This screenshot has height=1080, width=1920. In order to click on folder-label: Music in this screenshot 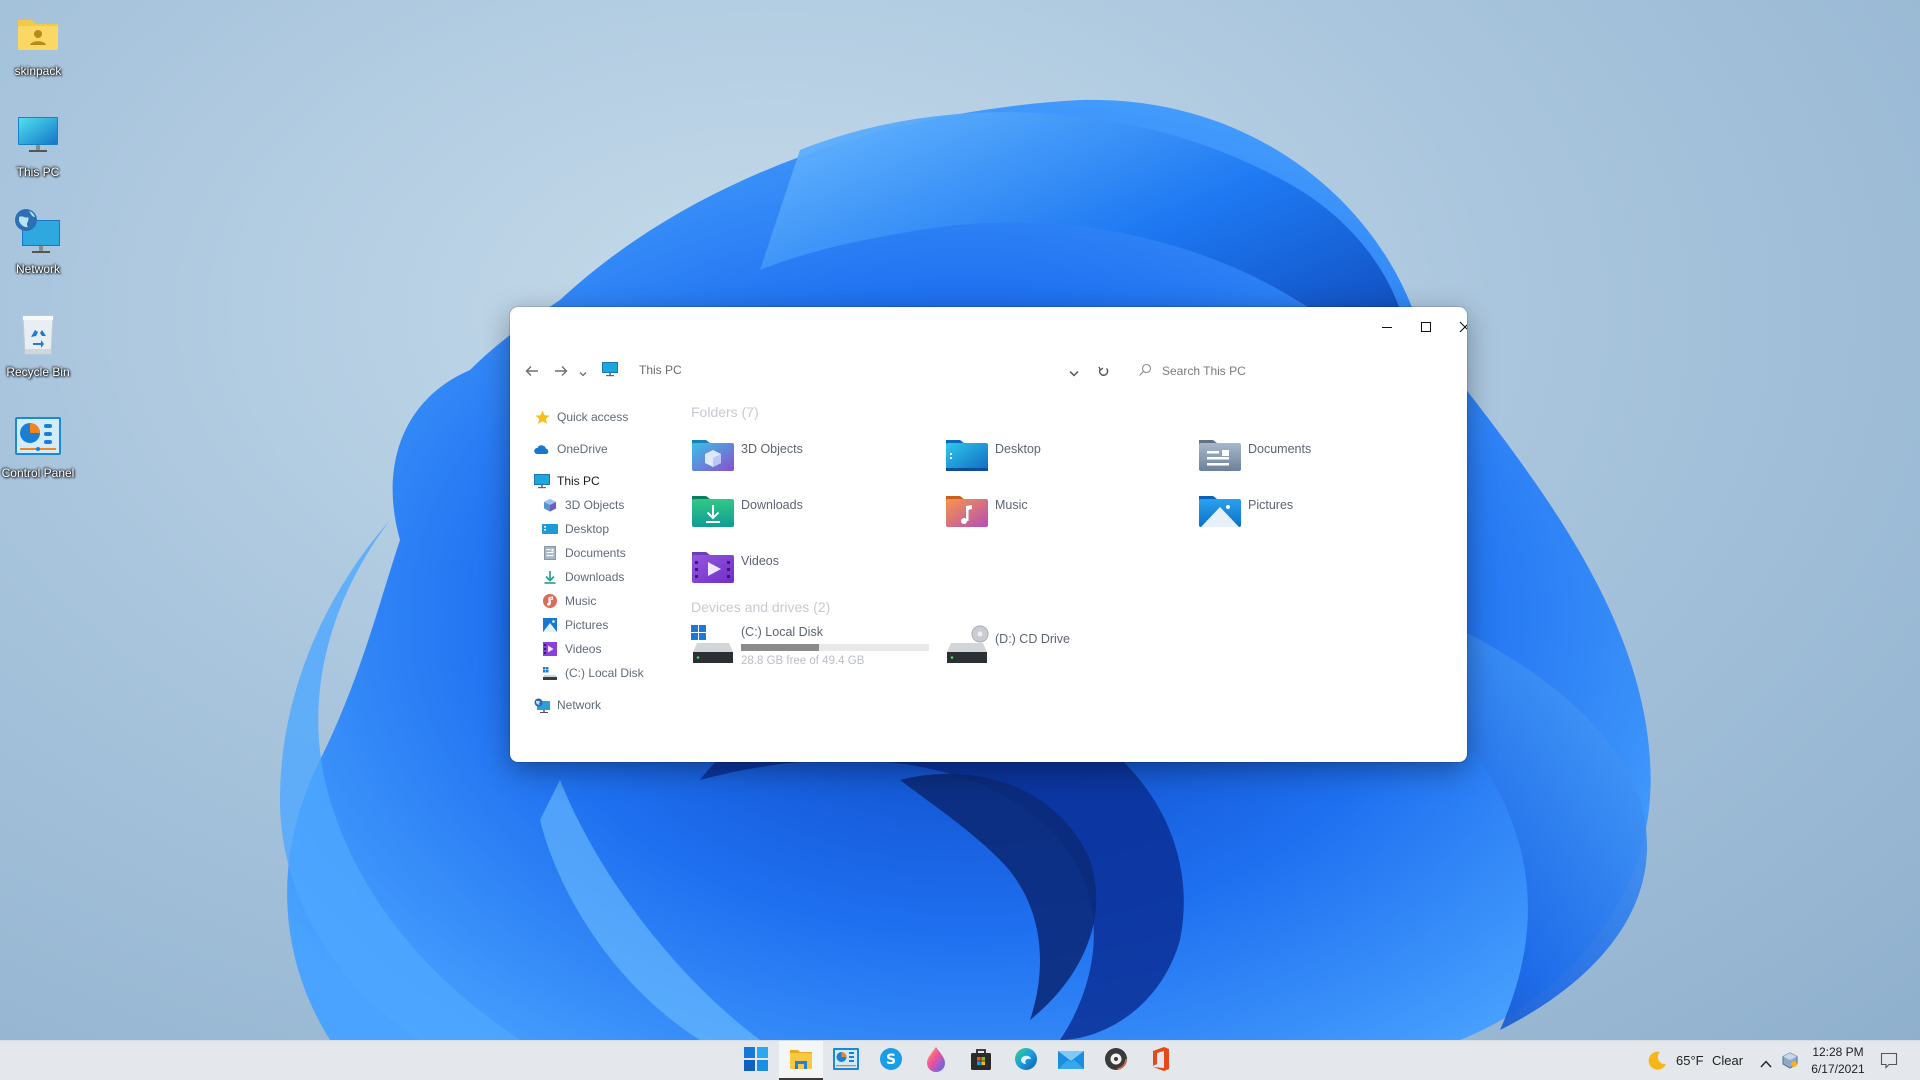, I will do `click(1011, 505)`.